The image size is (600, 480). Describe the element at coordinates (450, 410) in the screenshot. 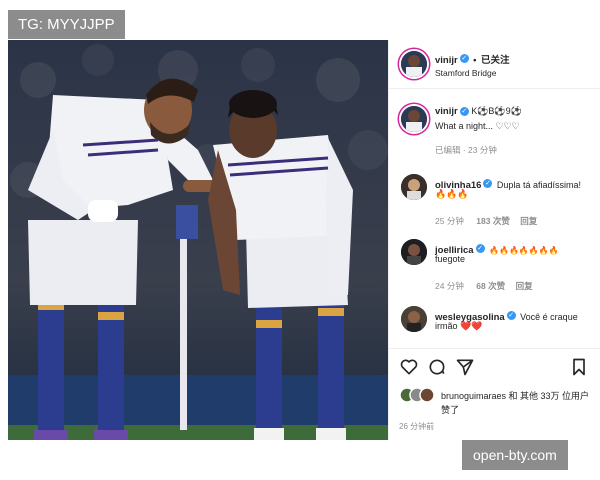

I see `likes-summary-2: 赞了` at that location.